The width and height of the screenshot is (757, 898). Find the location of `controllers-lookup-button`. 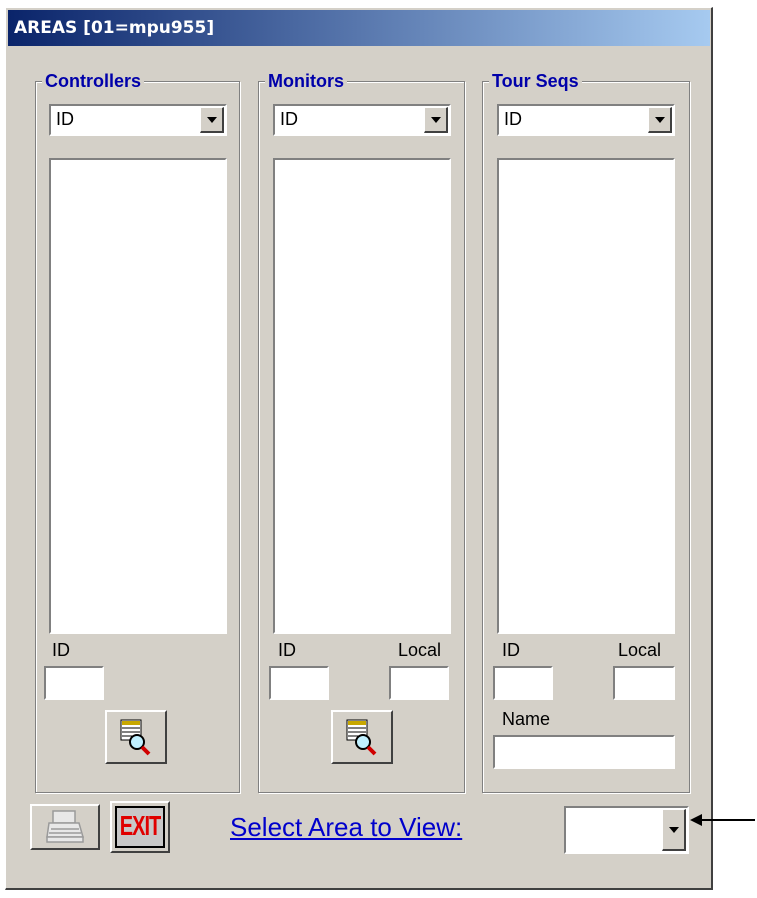

controllers-lookup-button is located at coordinates (136, 737).